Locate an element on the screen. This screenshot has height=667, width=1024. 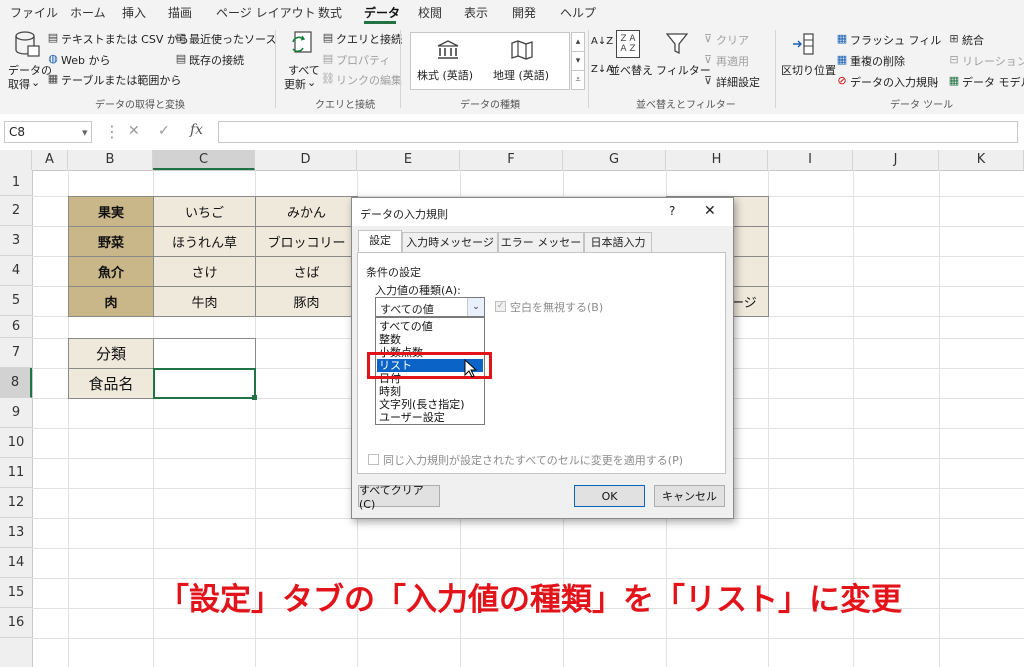
map-icon is located at coordinates (522, 50).